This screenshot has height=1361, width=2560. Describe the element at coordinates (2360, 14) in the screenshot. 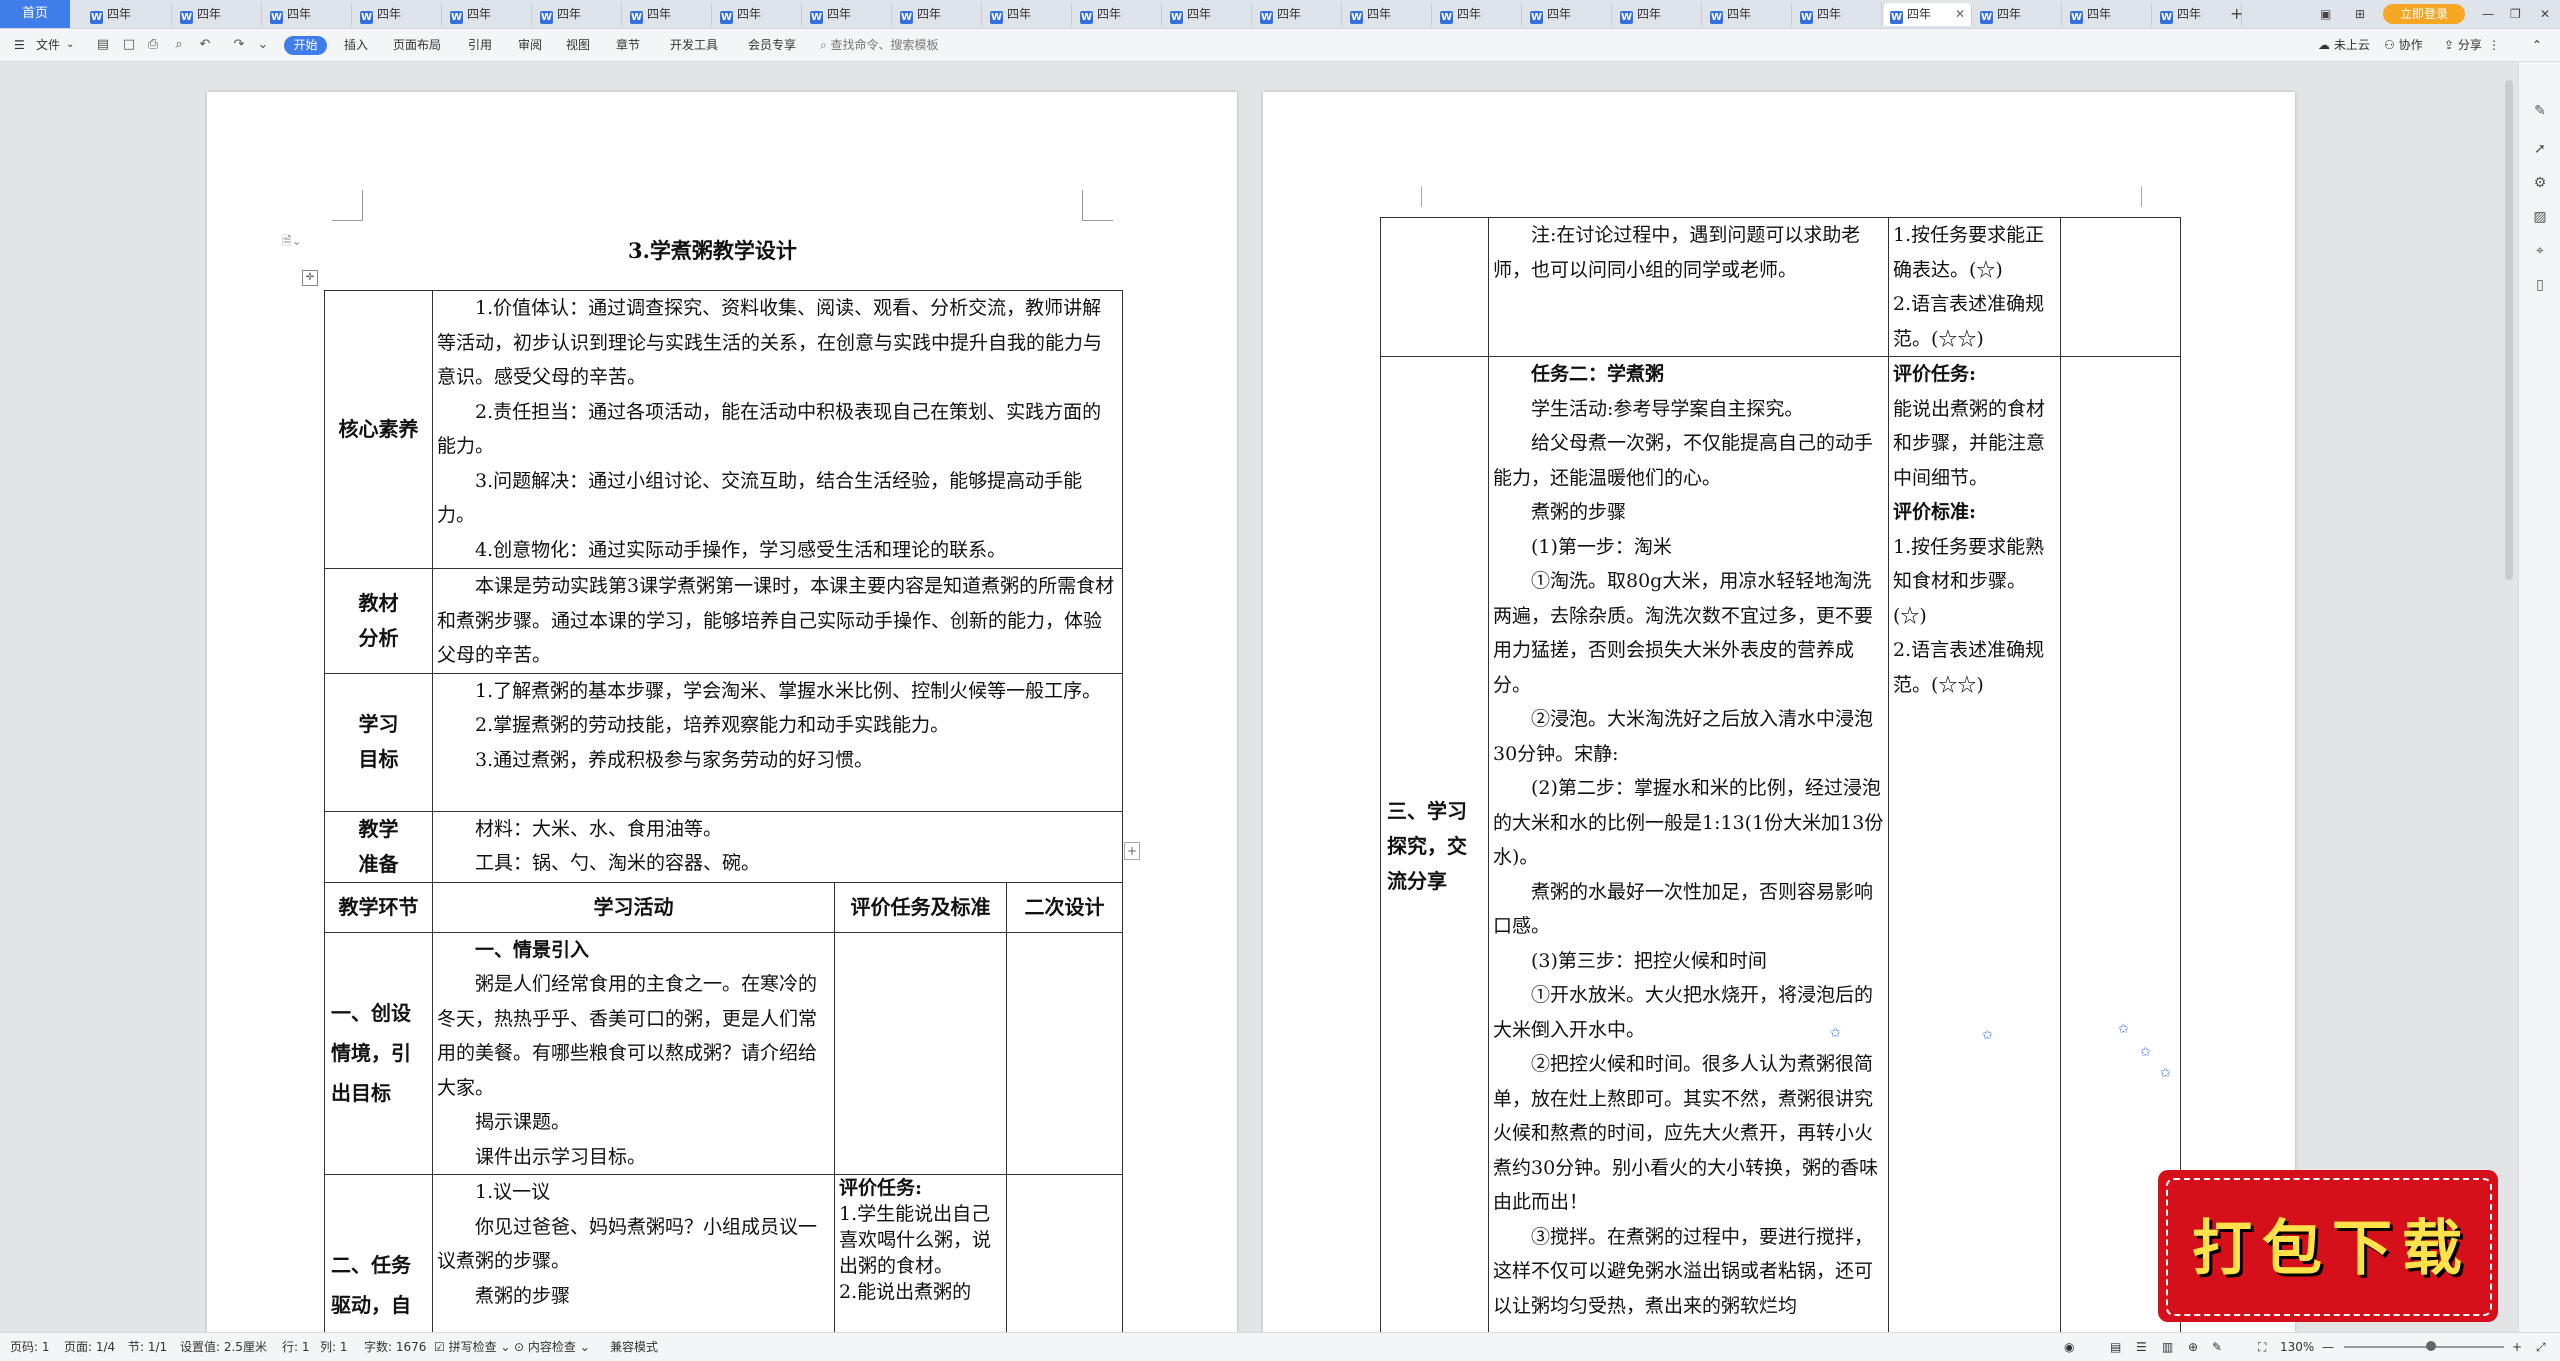

I see `grid-icon: ⊞` at that location.